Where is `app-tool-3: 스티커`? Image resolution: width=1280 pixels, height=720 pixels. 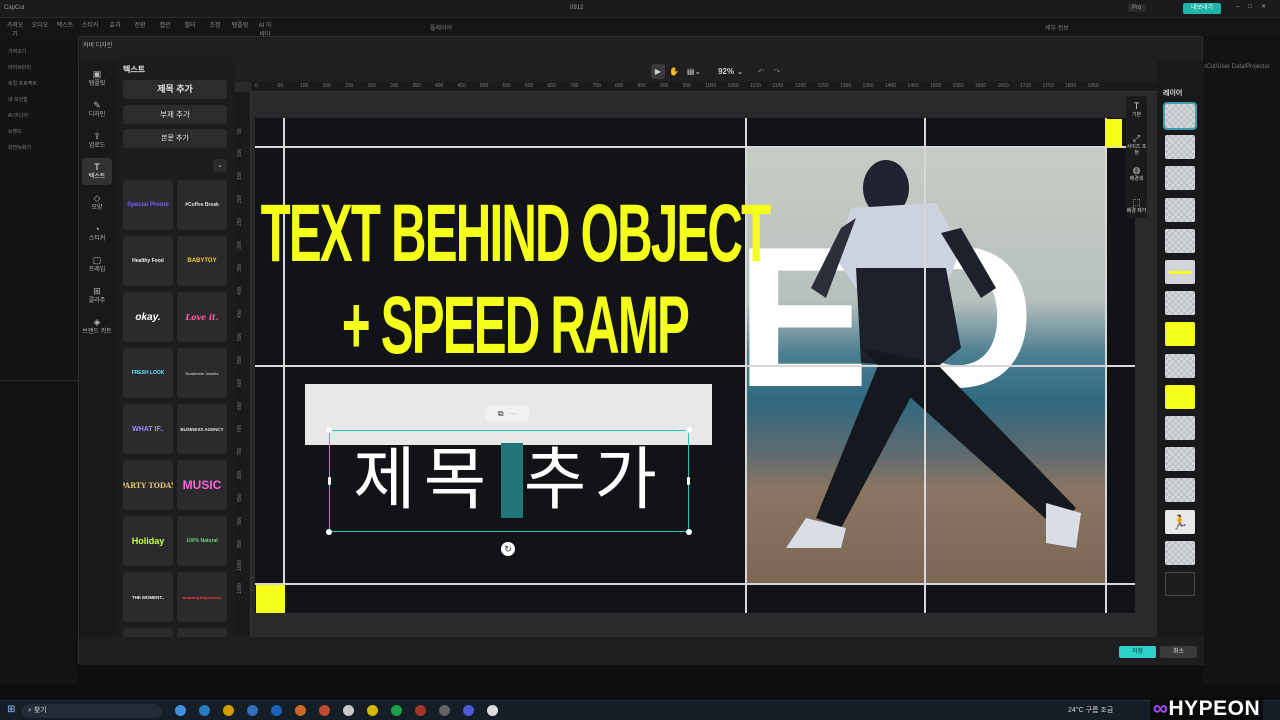 app-tool-3: 스티커 is located at coordinates (90, 27).